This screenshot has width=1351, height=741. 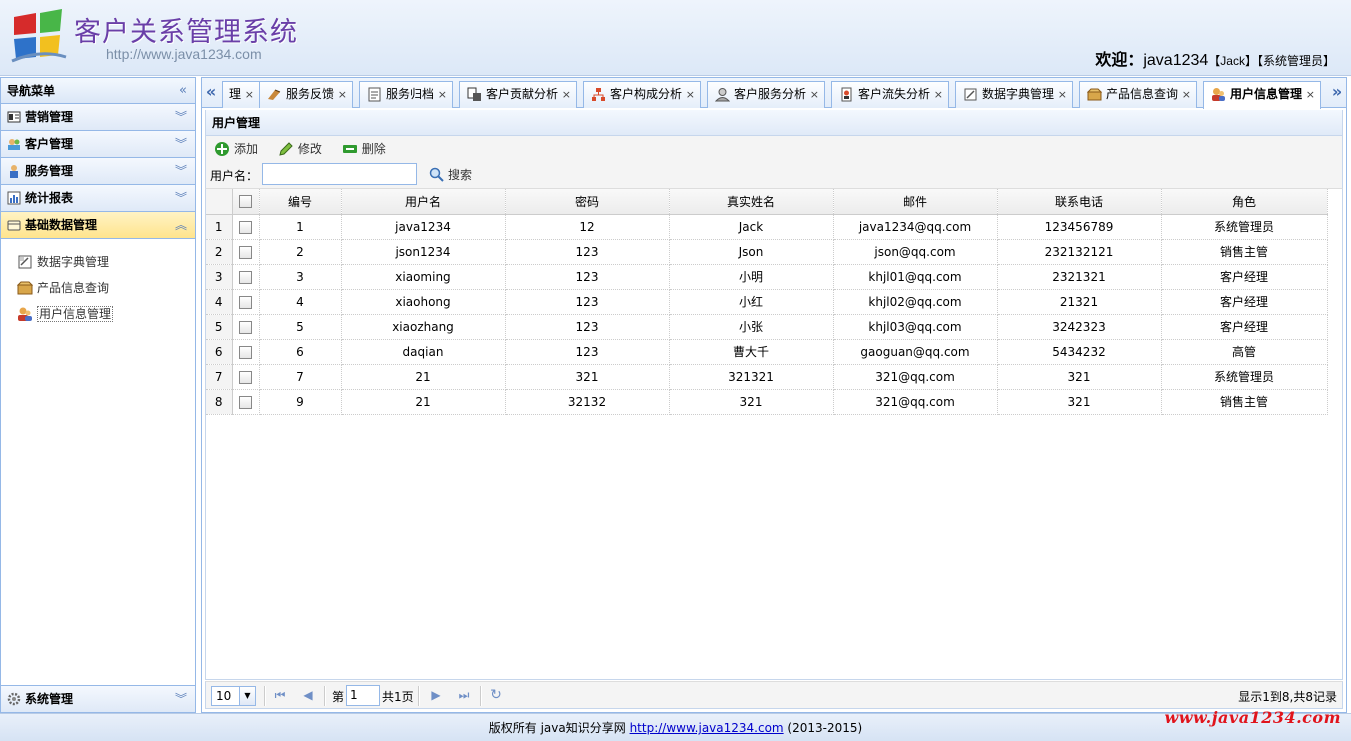 I want to click on tab-product: 产品信息查询 ×, so click(x=1138, y=94).